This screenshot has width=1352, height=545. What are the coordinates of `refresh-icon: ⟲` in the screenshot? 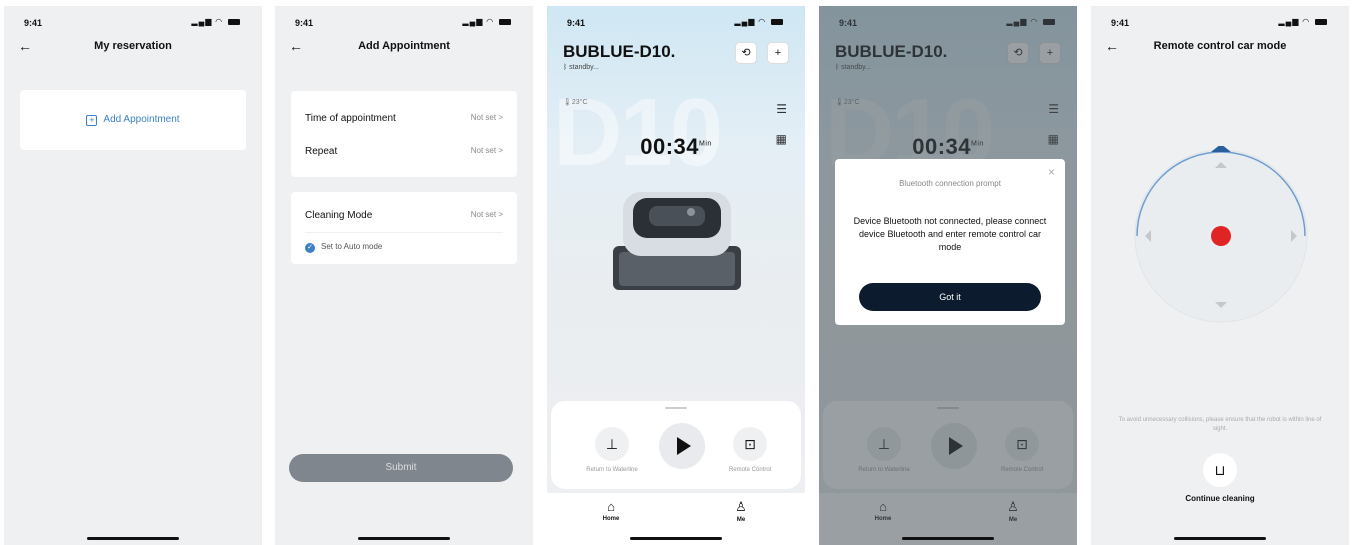 It's located at (746, 53).